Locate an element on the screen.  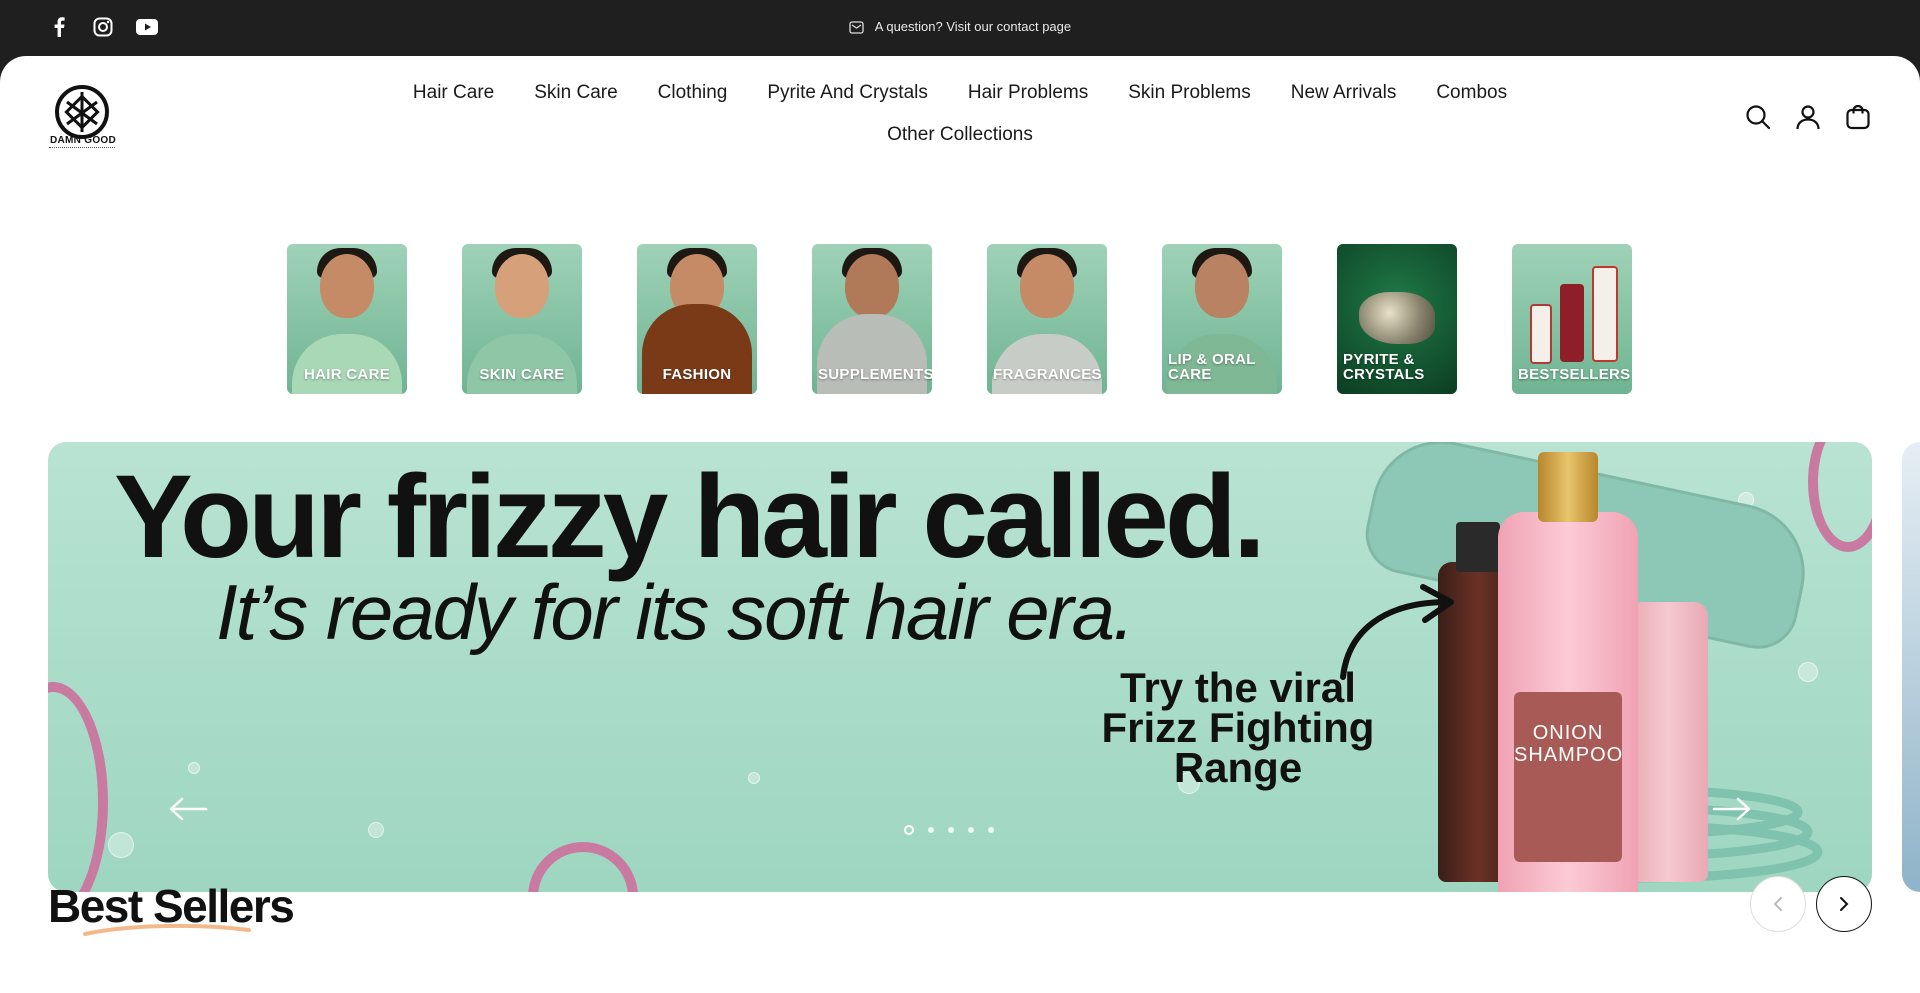
nav-item-clothing: Clothing is located at coordinates (693, 93).